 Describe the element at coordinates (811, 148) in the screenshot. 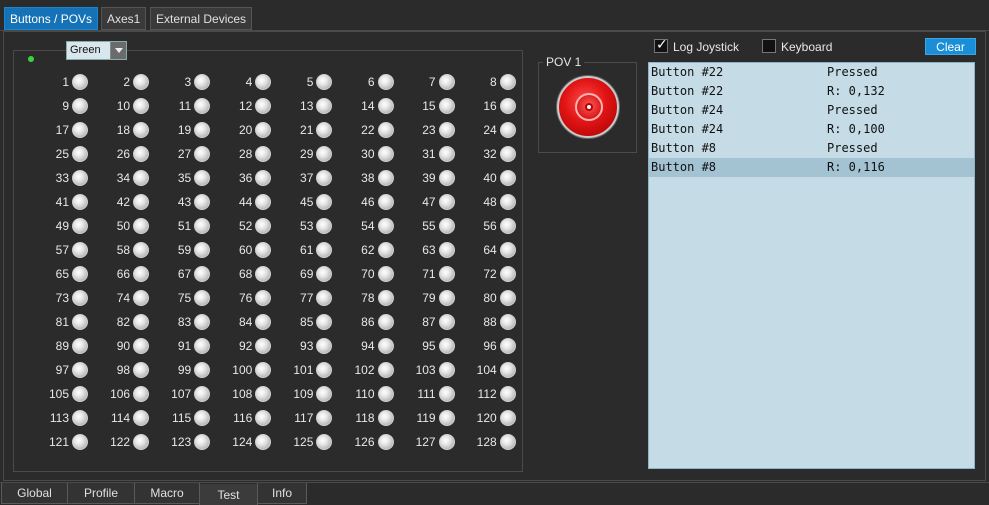

I see `log-row: Button #8 Pressed` at that location.